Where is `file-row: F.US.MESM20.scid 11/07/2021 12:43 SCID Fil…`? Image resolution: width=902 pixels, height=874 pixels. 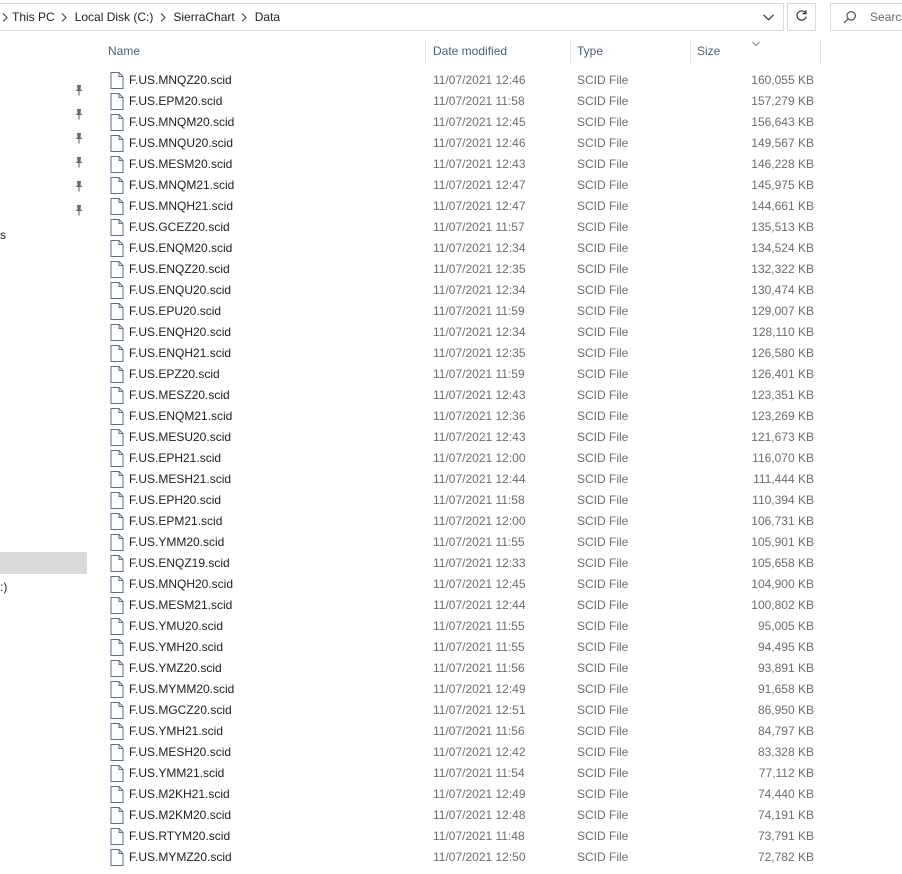 file-row: F.US.MESM20.scid 11/07/2021 12:43 SCID Fil… is located at coordinates (461, 164).